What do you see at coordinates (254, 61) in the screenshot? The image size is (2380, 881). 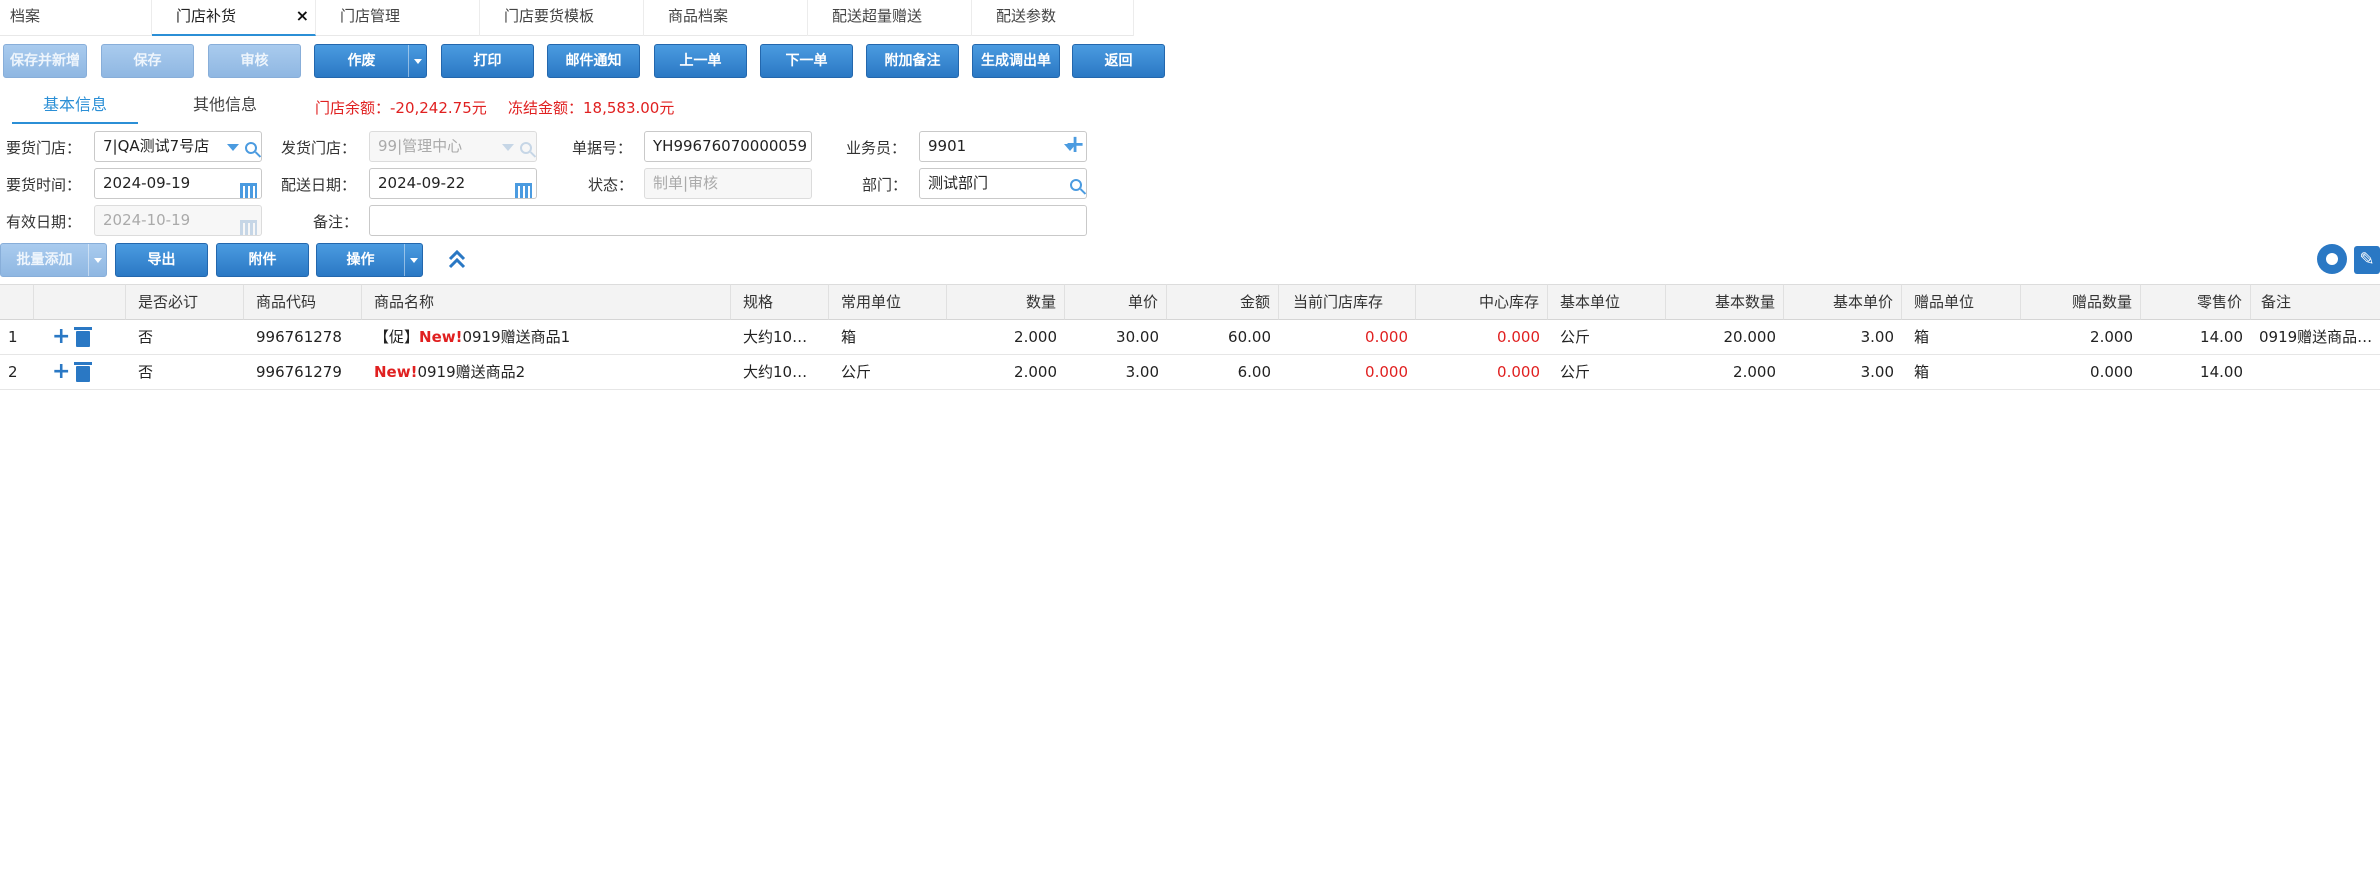 I see `audit-button: 审核` at bounding box center [254, 61].